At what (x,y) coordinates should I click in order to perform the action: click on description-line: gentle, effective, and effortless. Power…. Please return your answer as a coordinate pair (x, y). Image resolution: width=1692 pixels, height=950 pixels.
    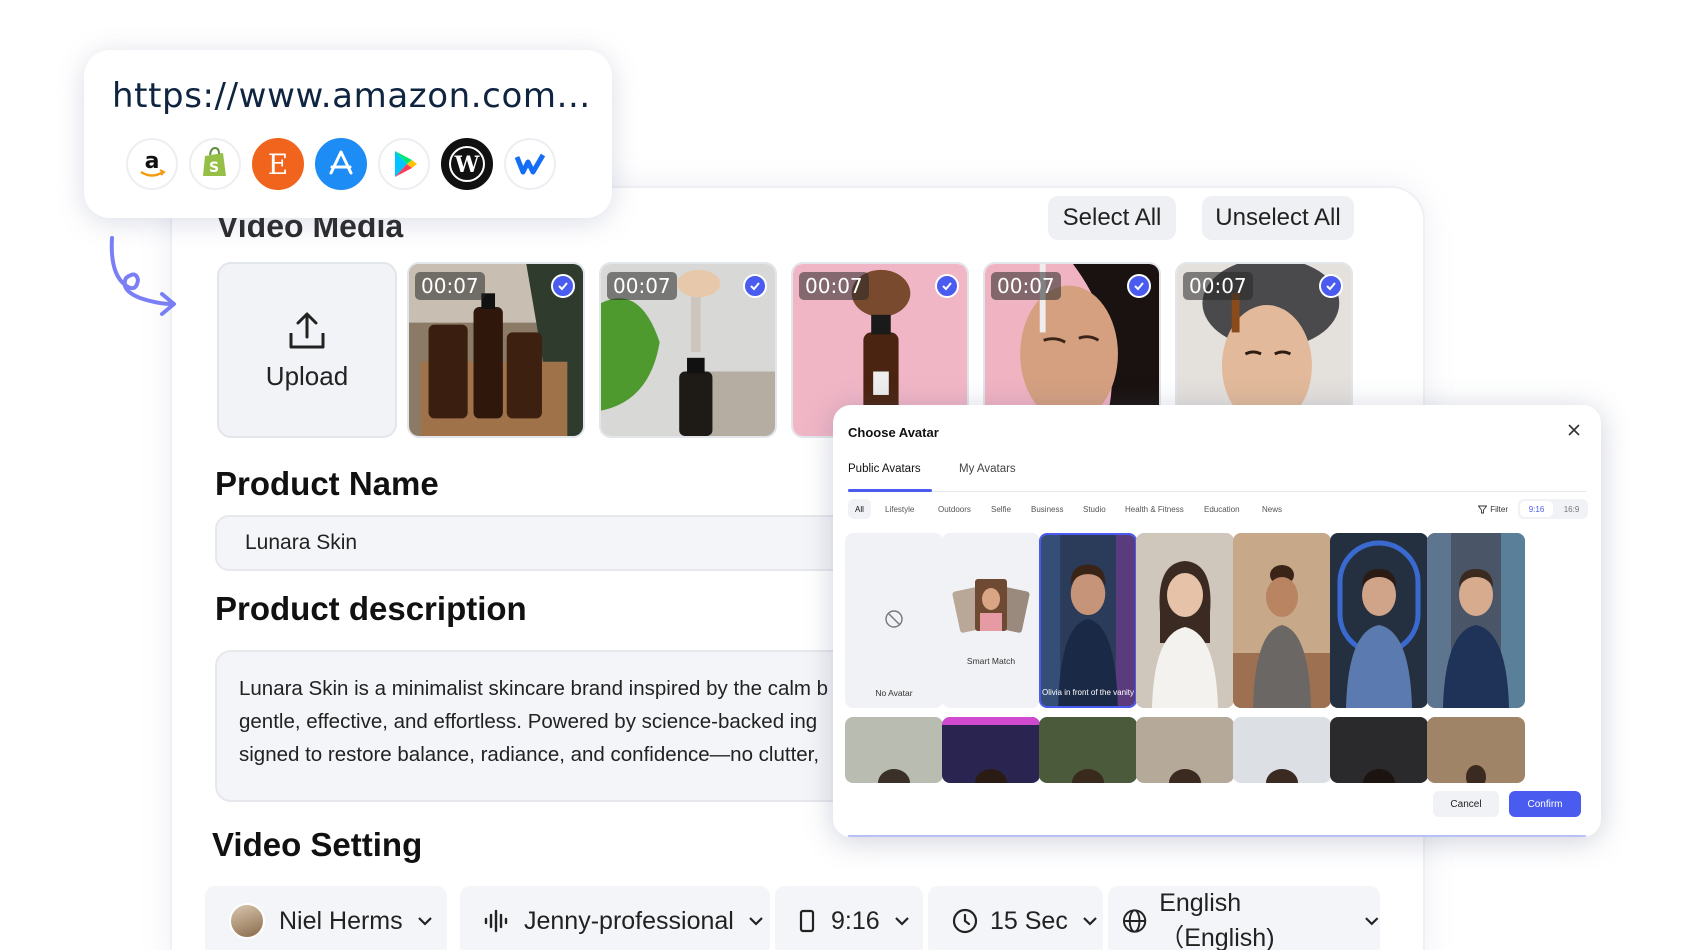
    Looking at the image, I should click on (528, 721).